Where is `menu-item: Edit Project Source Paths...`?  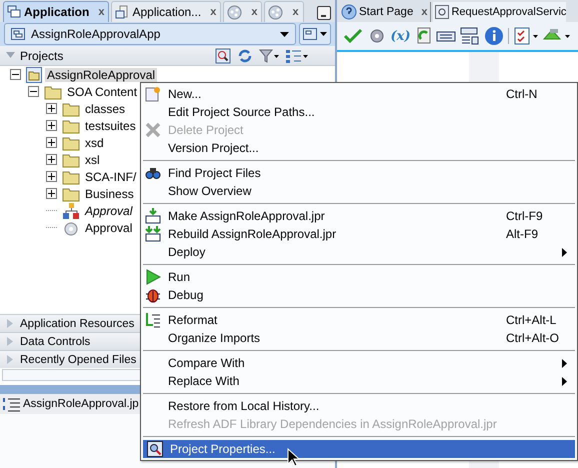 menu-item: Edit Project Source Paths... is located at coordinates (359, 112).